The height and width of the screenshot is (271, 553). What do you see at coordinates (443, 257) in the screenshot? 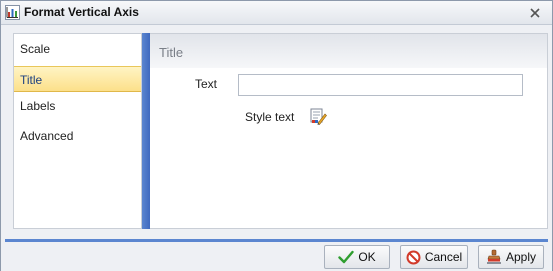
I see `cancel-label: Cancel` at bounding box center [443, 257].